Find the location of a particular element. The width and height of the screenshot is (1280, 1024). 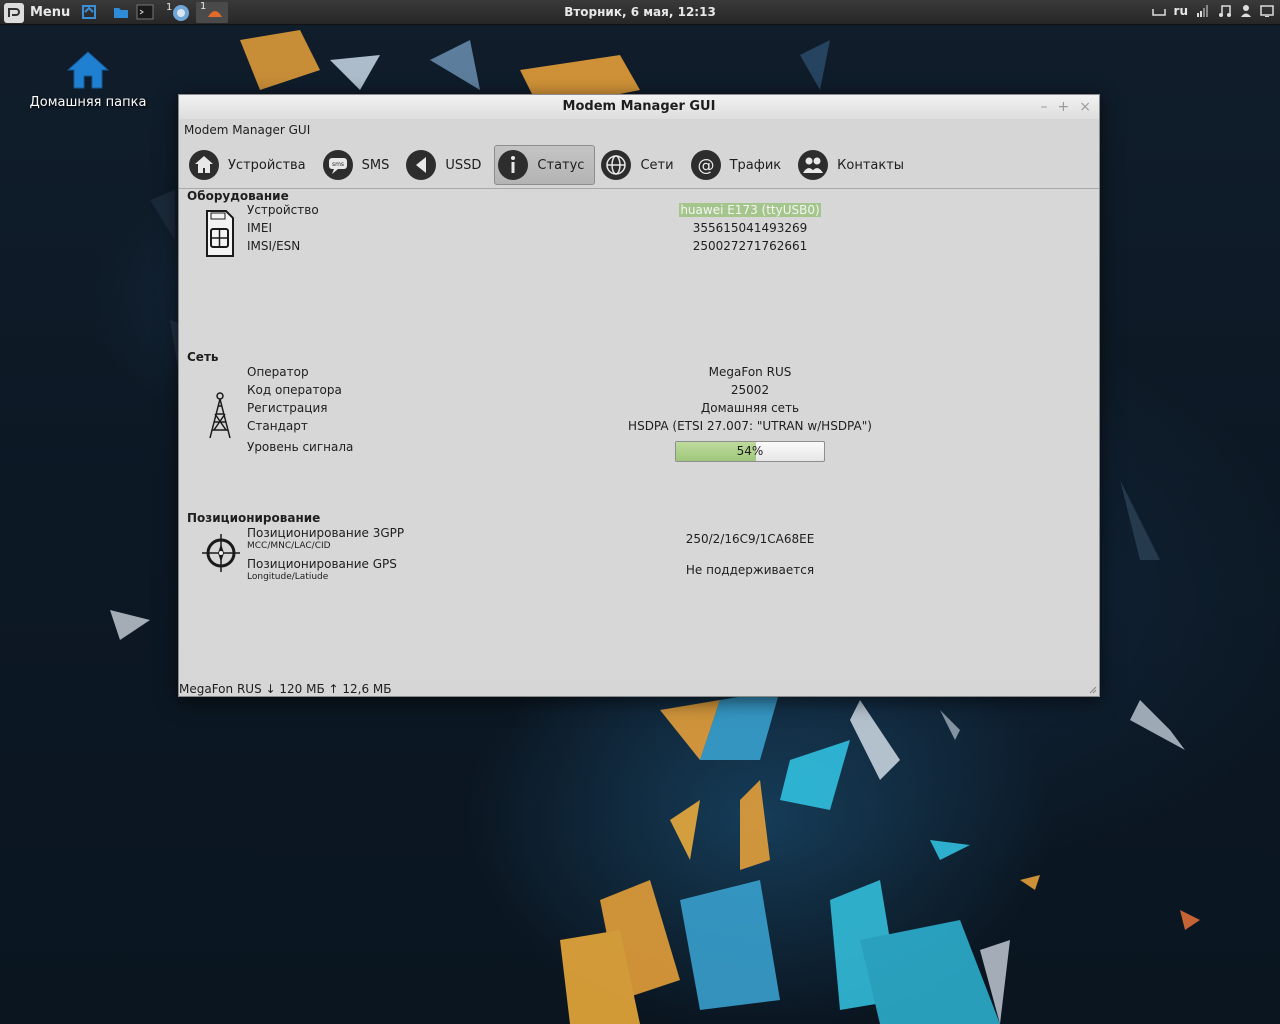

desktop-home-folder: Домашняя папка is located at coordinates (88, 80).